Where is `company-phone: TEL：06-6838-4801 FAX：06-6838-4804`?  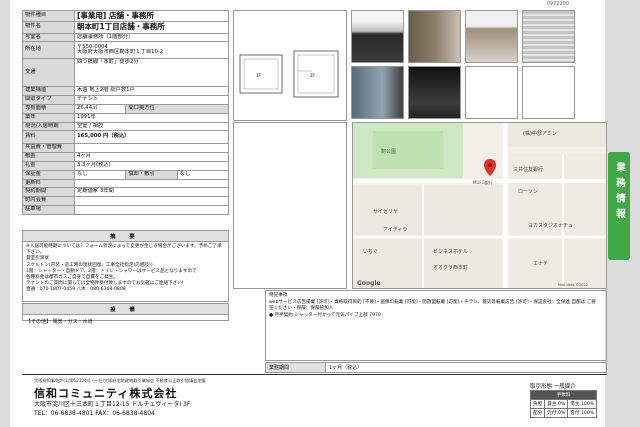
company-phone: TEL：06-6838-4801 FAX：06-6838-4804 is located at coordinates (94, 413).